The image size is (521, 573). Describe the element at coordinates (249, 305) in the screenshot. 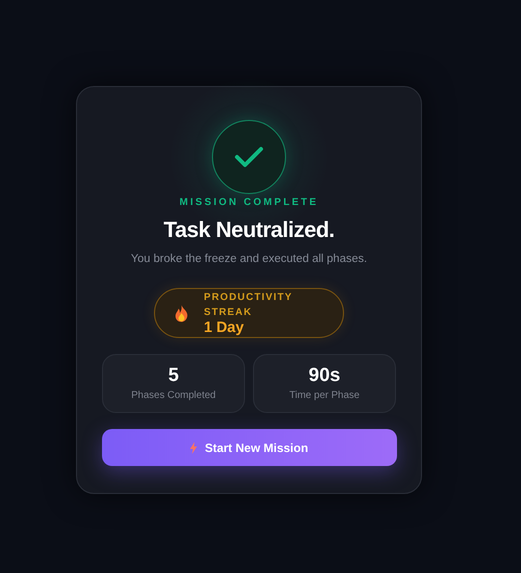

I see `streak-label: PRODUCTIVITY STREAK` at that location.